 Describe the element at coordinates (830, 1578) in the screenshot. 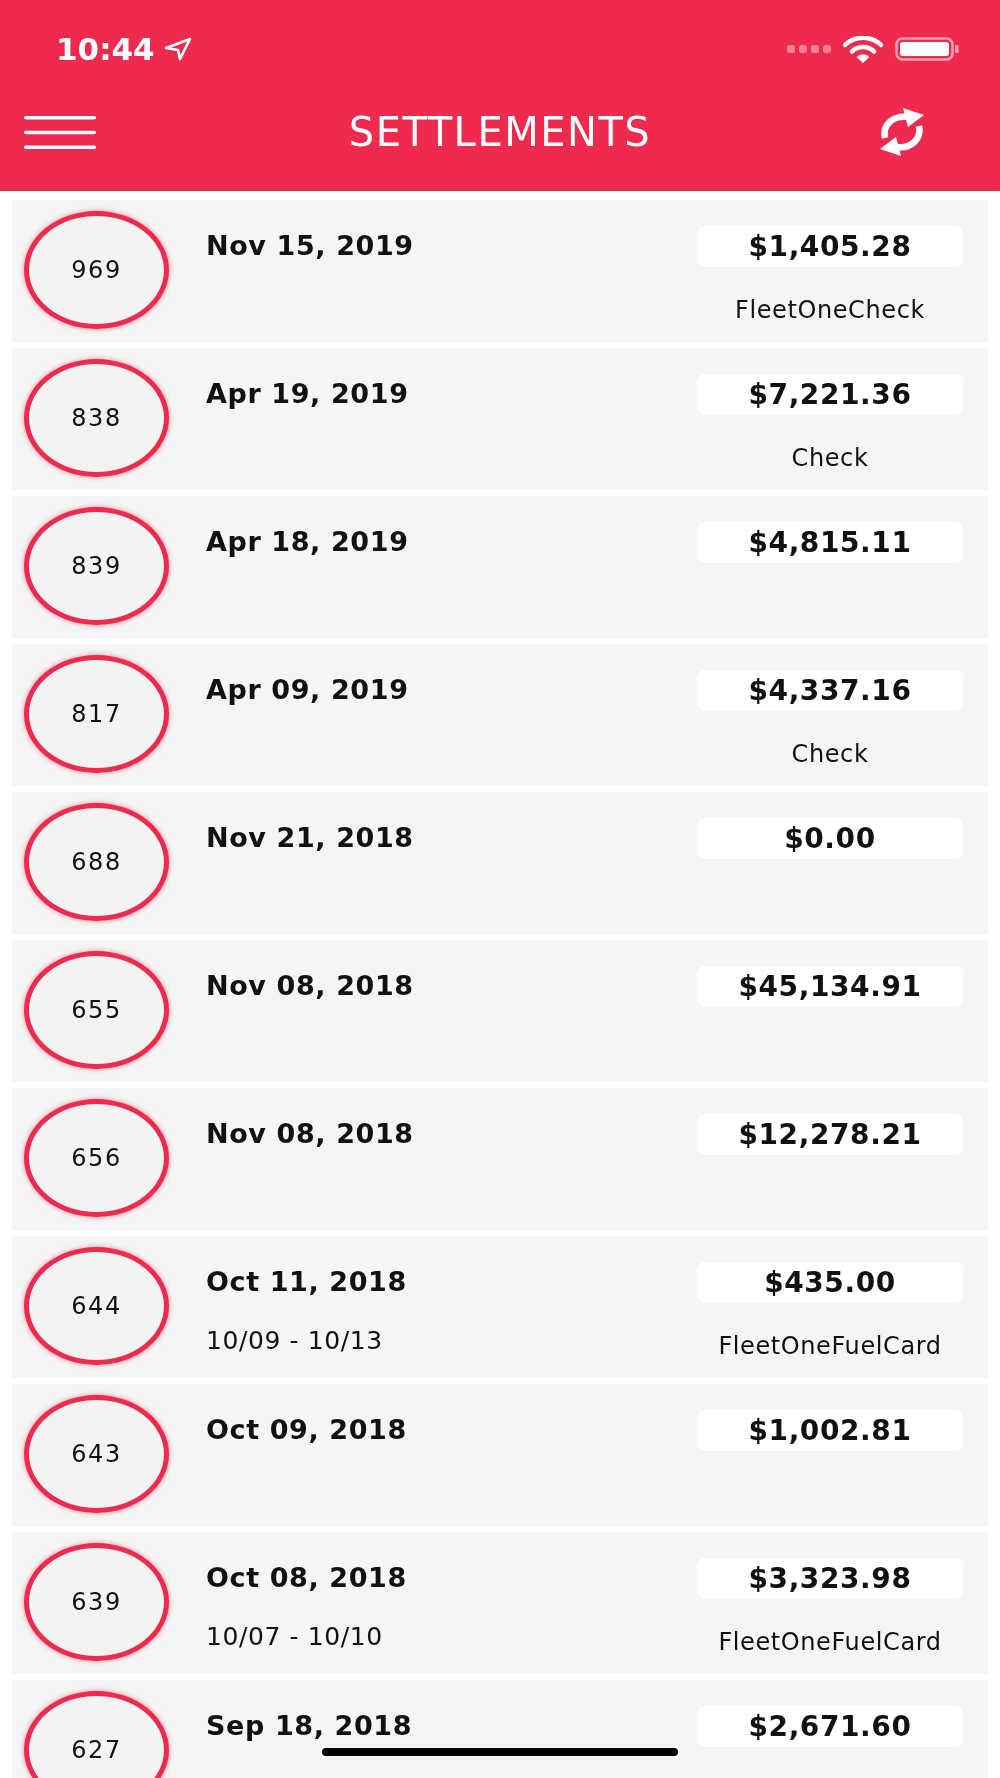

I see `settlement-amount: $3,323.98` at that location.